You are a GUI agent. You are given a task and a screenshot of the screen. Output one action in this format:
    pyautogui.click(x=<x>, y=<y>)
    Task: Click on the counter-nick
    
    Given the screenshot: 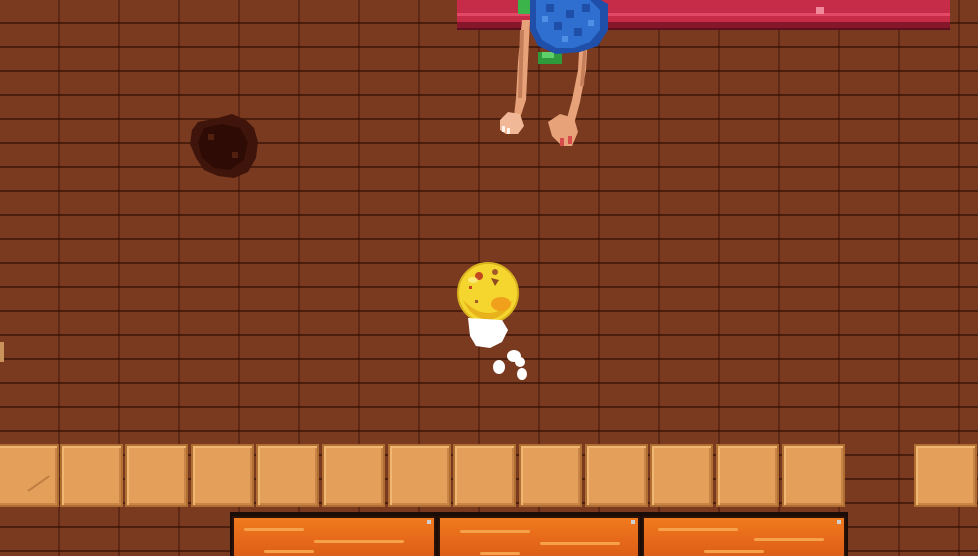 What is the action you would take?
    pyautogui.click(x=820, y=10)
    